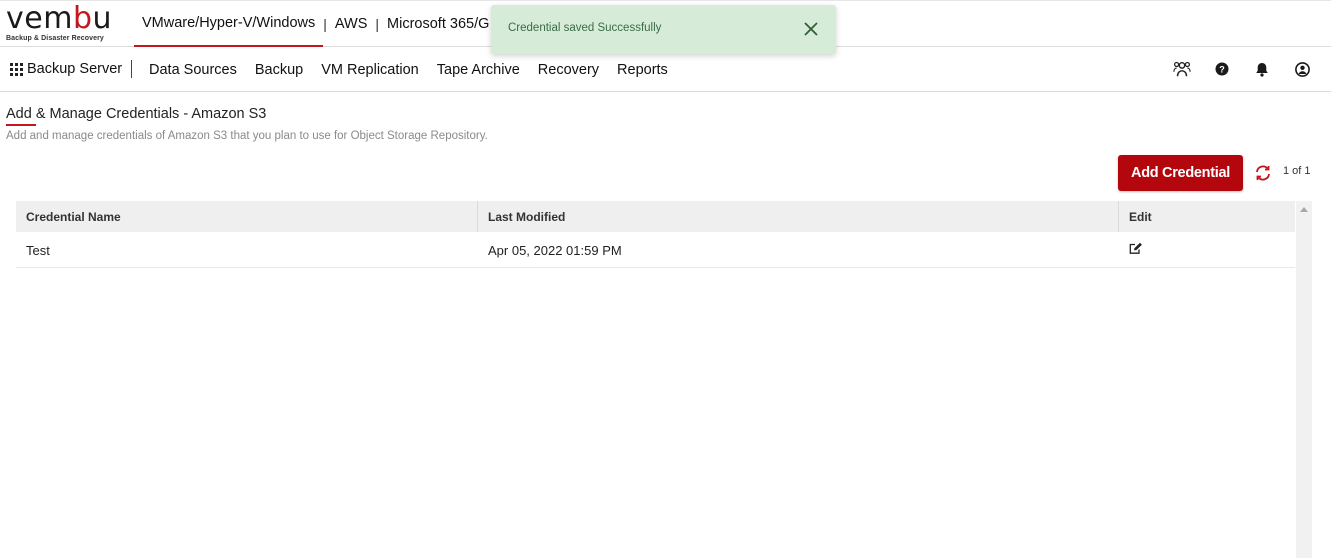 The height and width of the screenshot is (558, 1331). I want to click on help-icon: ?, so click(1222, 69).